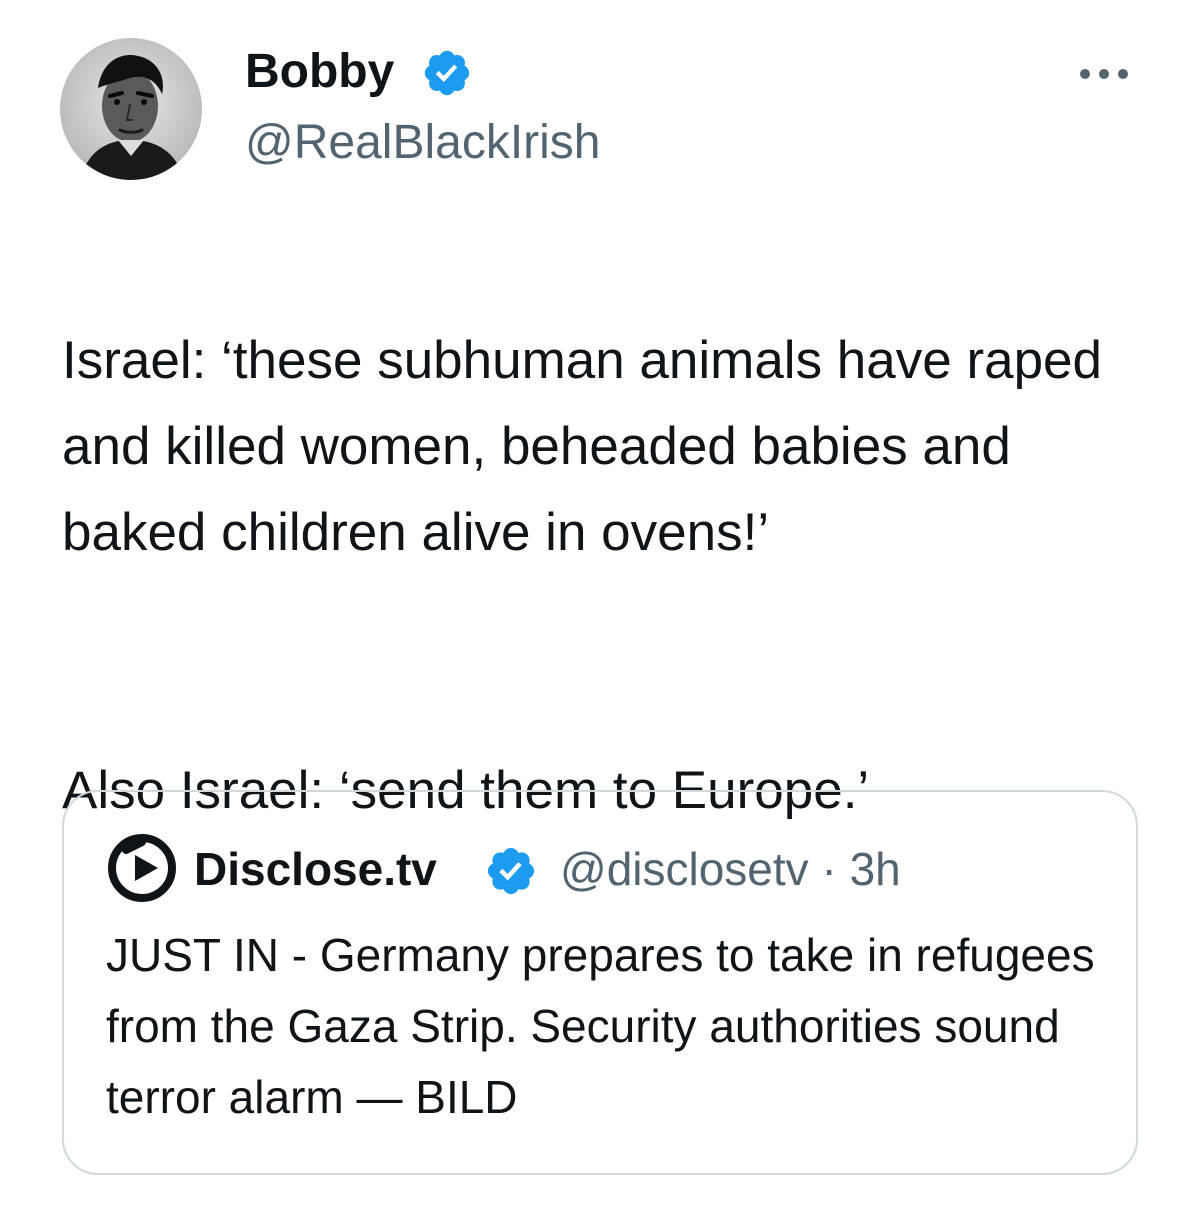  I want to click on author-avatar, so click(131, 109).